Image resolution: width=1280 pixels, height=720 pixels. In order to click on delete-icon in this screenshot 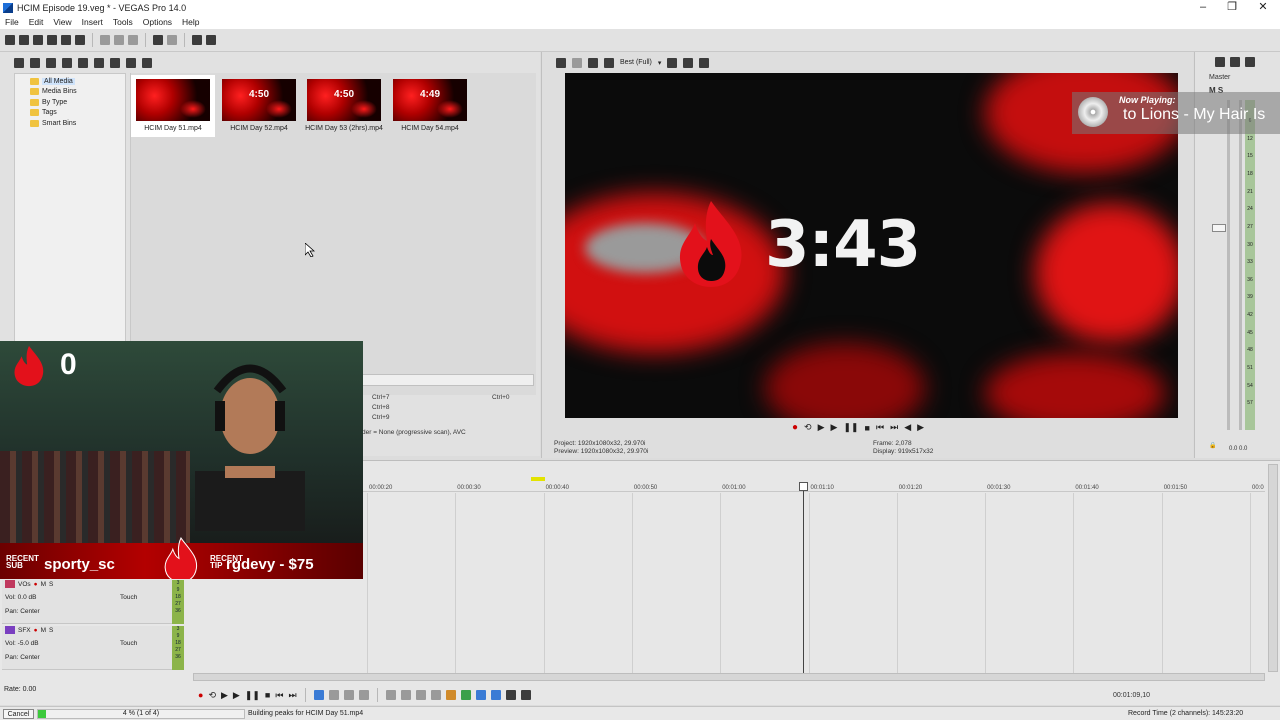, I will do `click(390, 695)`.